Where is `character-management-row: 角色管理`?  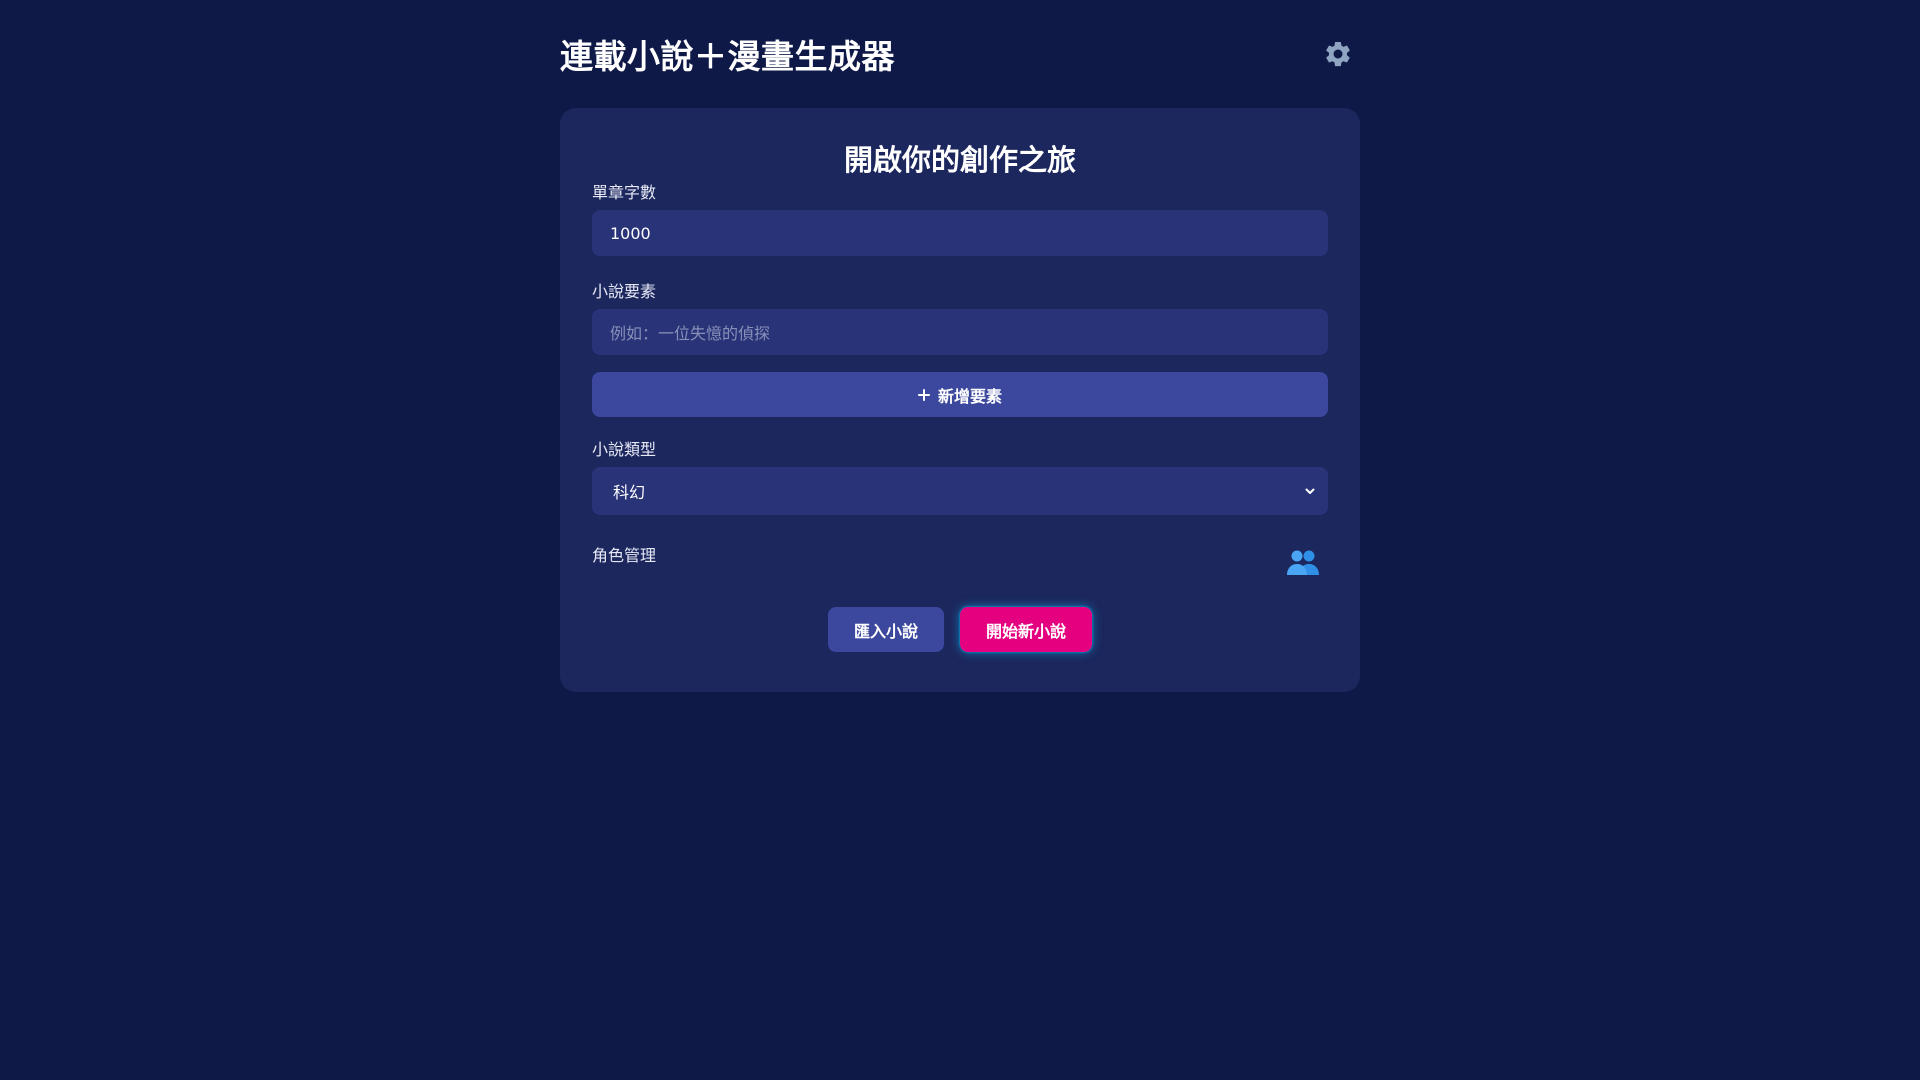 character-management-row: 角色管理 is located at coordinates (960, 561).